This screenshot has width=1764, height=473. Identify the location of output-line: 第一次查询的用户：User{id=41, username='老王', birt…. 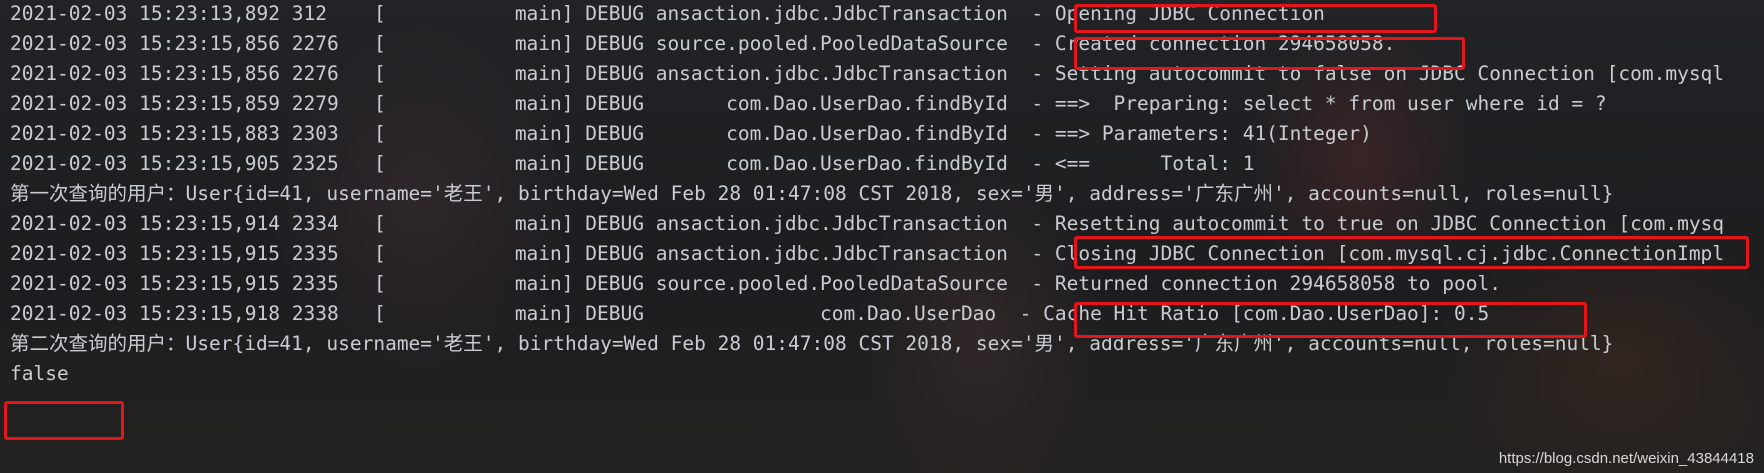
(812, 193).